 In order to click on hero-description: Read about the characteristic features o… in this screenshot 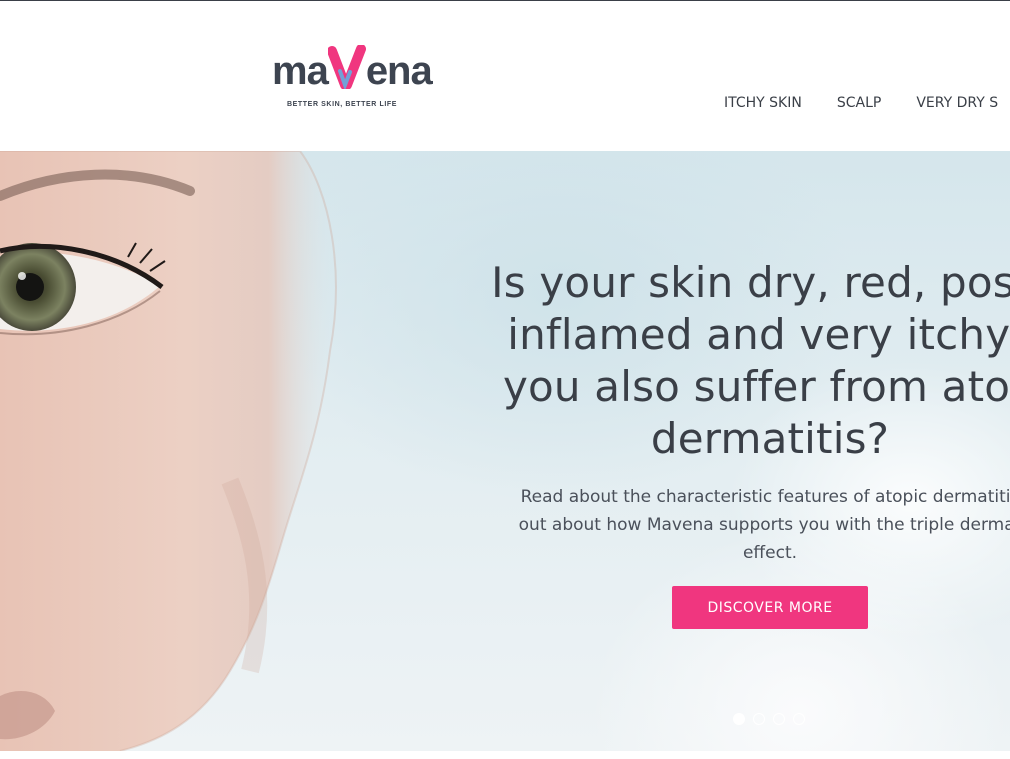, I will do `click(725, 525)`.